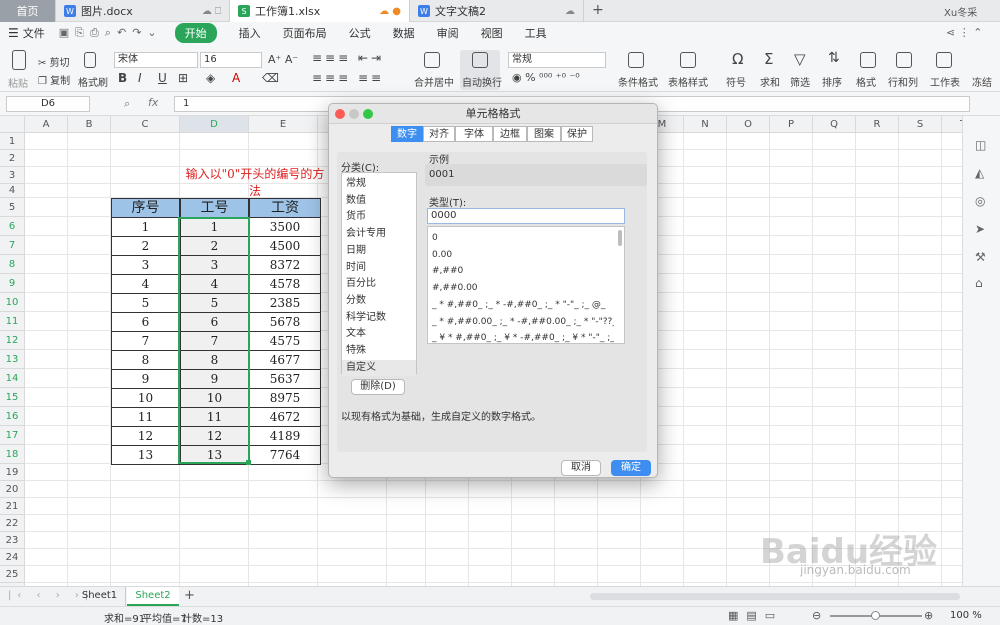 Image resolution: width=1000 pixels, height=625 pixels. I want to click on font-size-select: 16, so click(231, 60).